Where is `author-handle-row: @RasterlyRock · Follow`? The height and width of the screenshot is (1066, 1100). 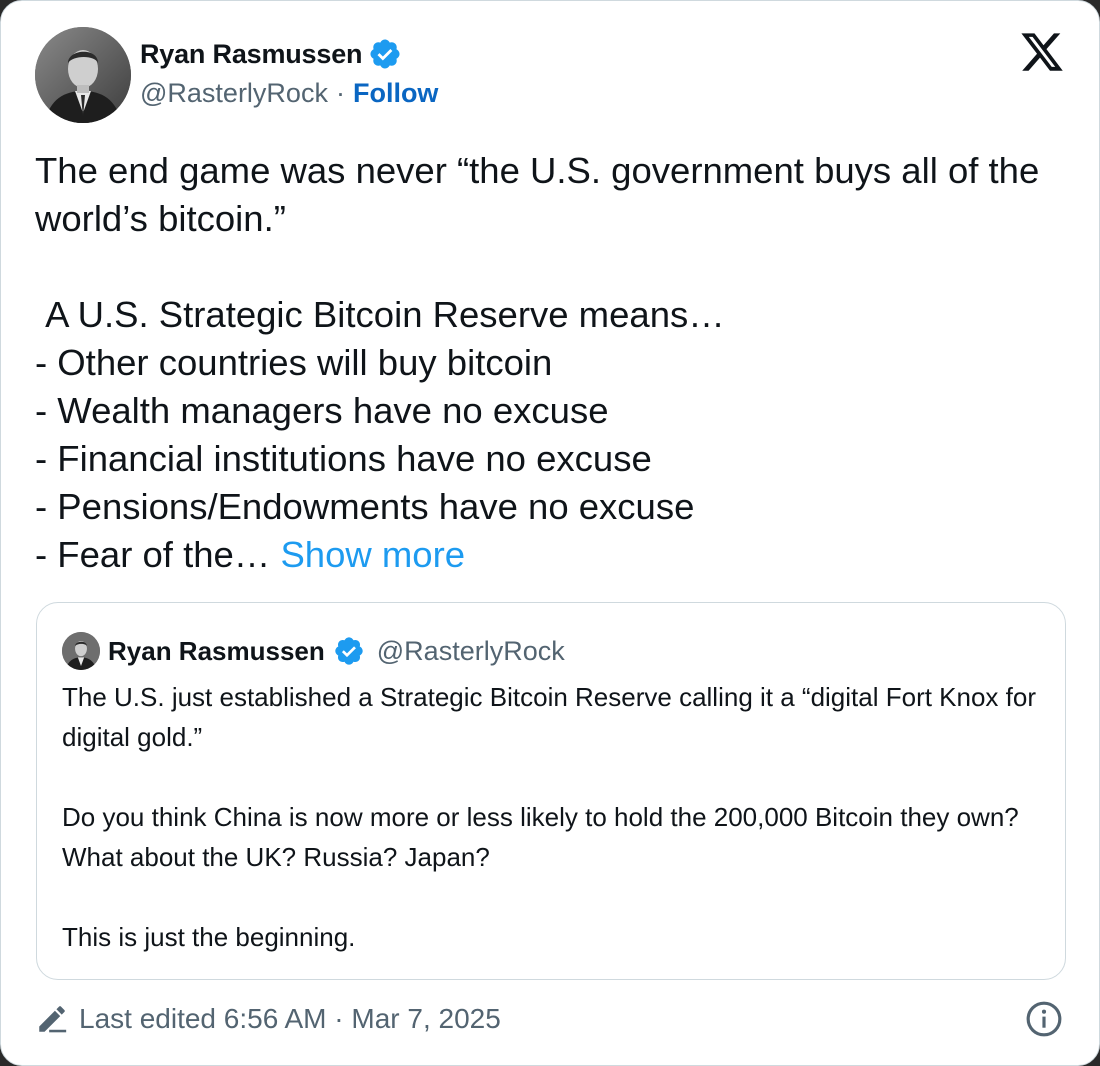
author-handle-row: @RasterlyRock · Follow is located at coordinates (289, 93).